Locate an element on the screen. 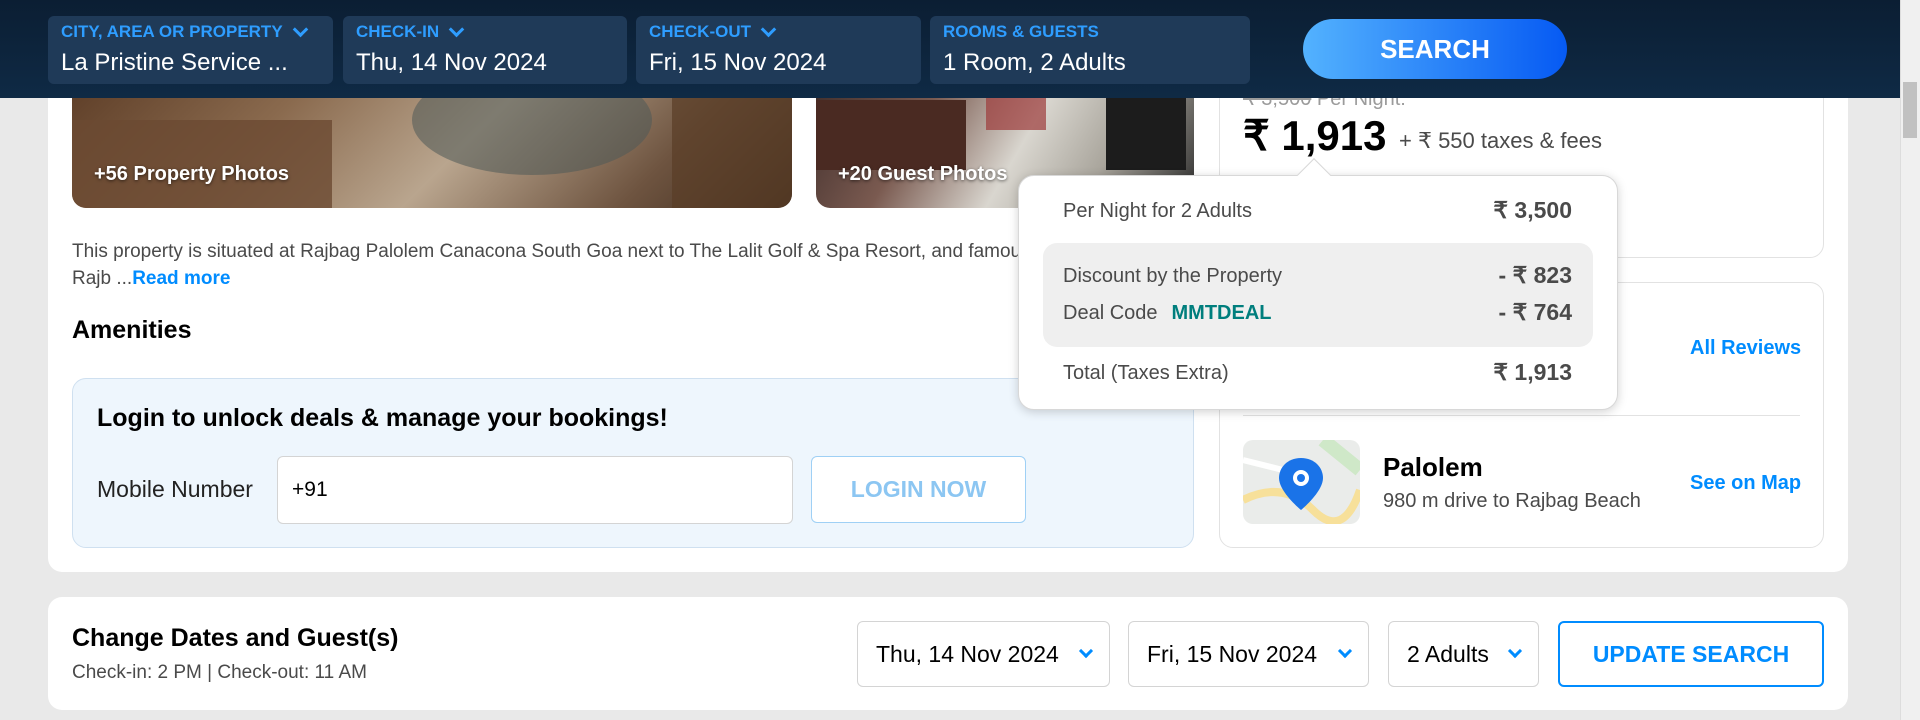 This screenshot has height=720, width=1920. breakdown-row-value: - ₹ 823 is located at coordinates (1535, 275).